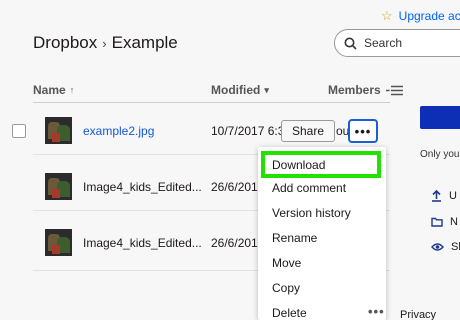 The height and width of the screenshot is (320, 460). What do you see at coordinates (445, 247) in the screenshot?
I see `show-action: Sh` at bounding box center [445, 247].